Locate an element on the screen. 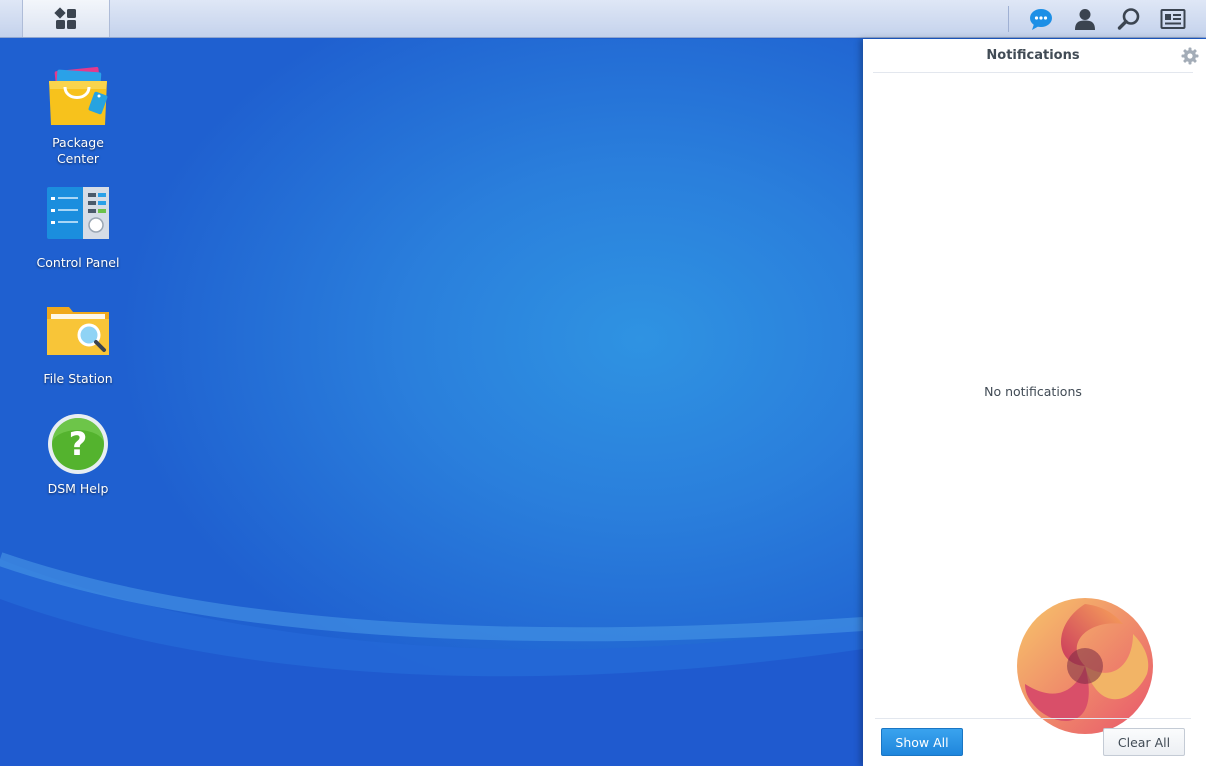 Image resolution: width=1206 pixels, height=766 pixels. notifications-button is located at coordinates (1041, 19).